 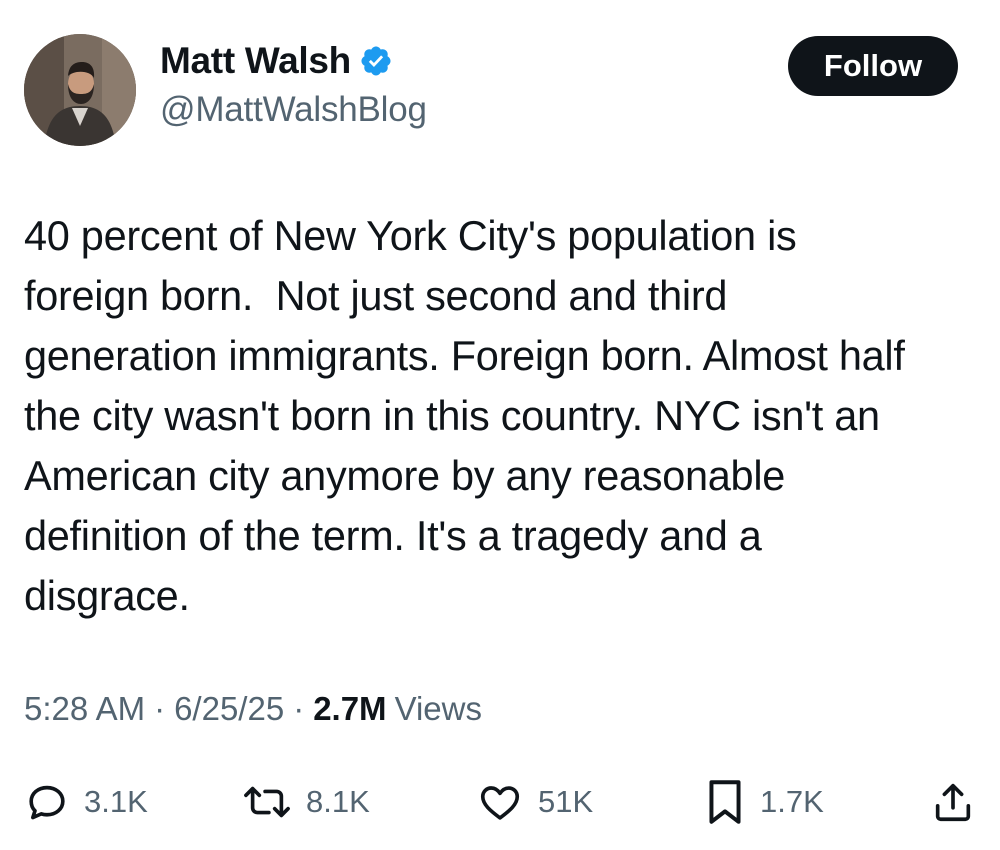 I want to click on author-name-row: Matt Walsh, so click(x=276, y=61).